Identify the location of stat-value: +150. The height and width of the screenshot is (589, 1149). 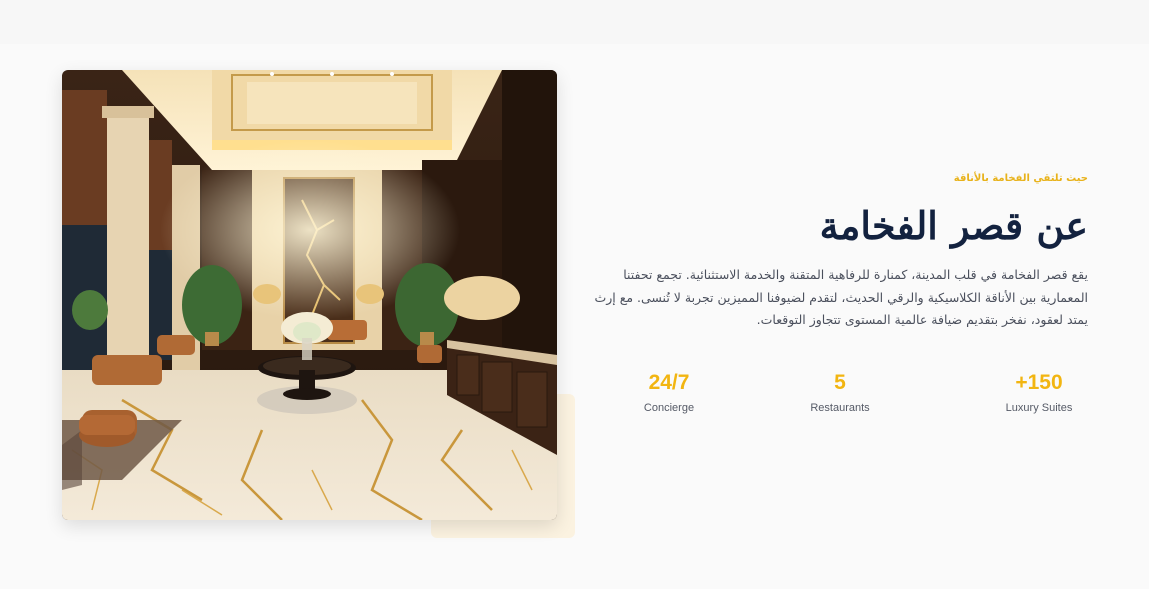
(1039, 382).